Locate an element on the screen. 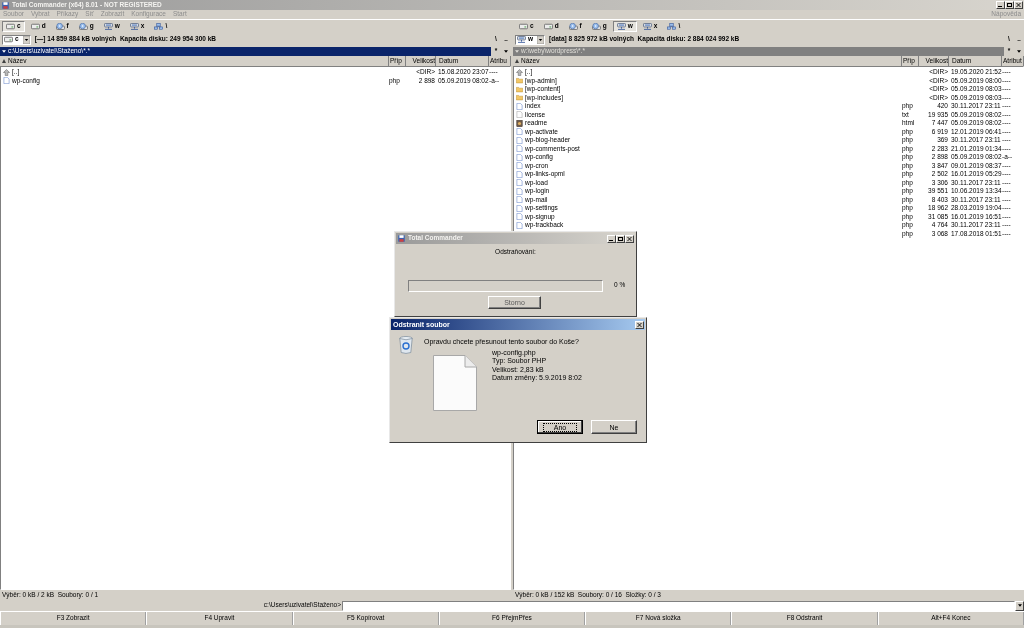  web-file-icon is located at coordinates (519, 123).